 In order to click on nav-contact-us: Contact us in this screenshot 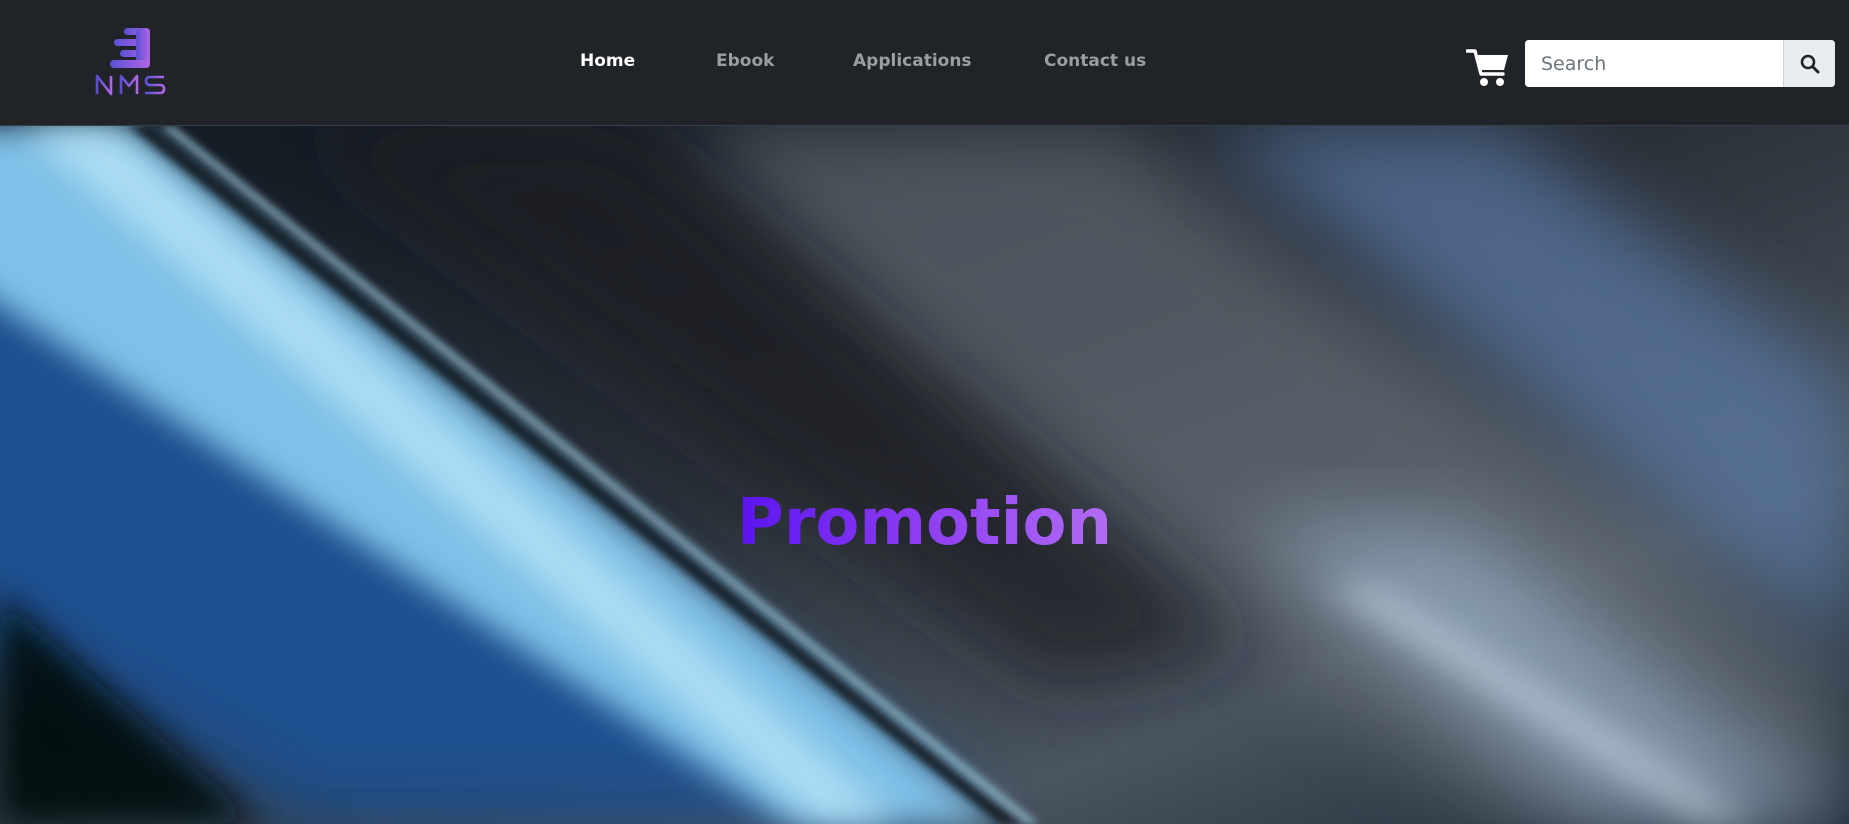, I will do `click(1095, 61)`.